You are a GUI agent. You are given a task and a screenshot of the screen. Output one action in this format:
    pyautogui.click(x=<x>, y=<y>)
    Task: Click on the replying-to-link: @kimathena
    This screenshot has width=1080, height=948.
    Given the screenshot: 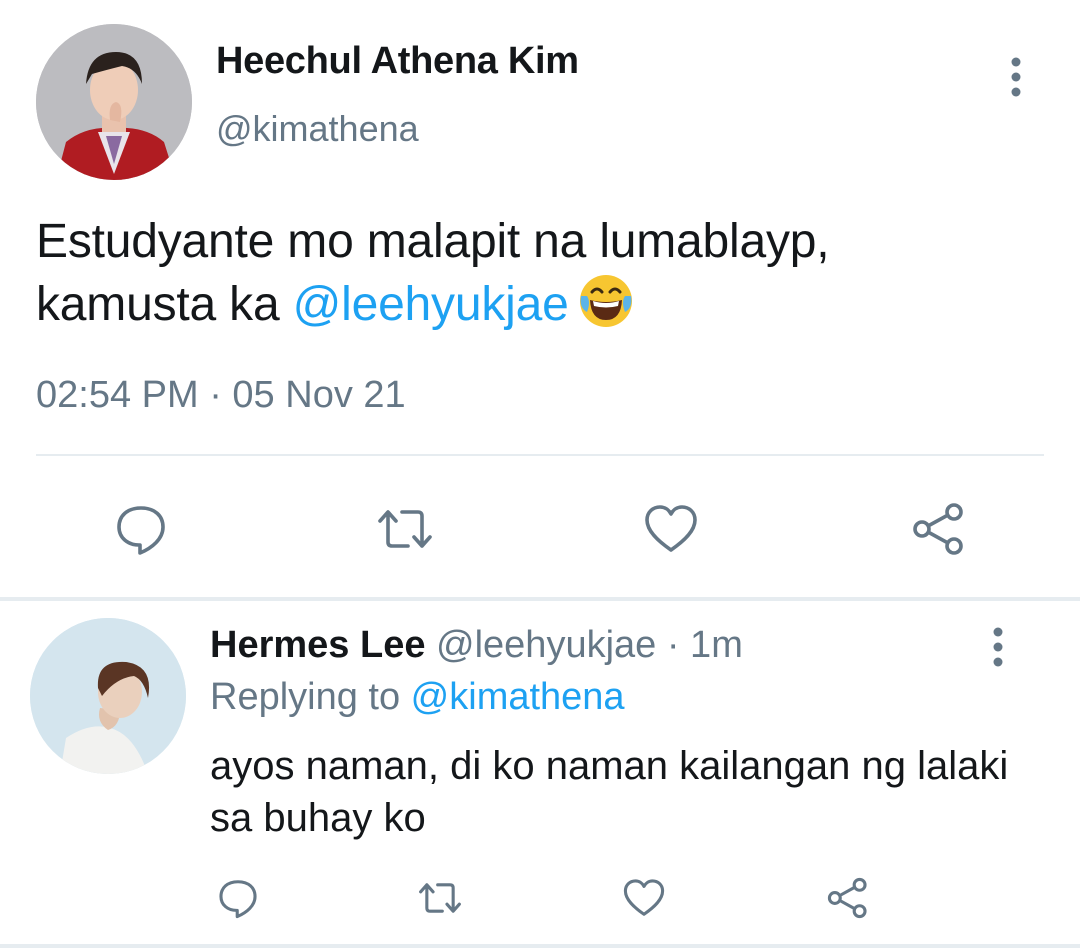 What is the action you would take?
    pyautogui.click(x=518, y=697)
    